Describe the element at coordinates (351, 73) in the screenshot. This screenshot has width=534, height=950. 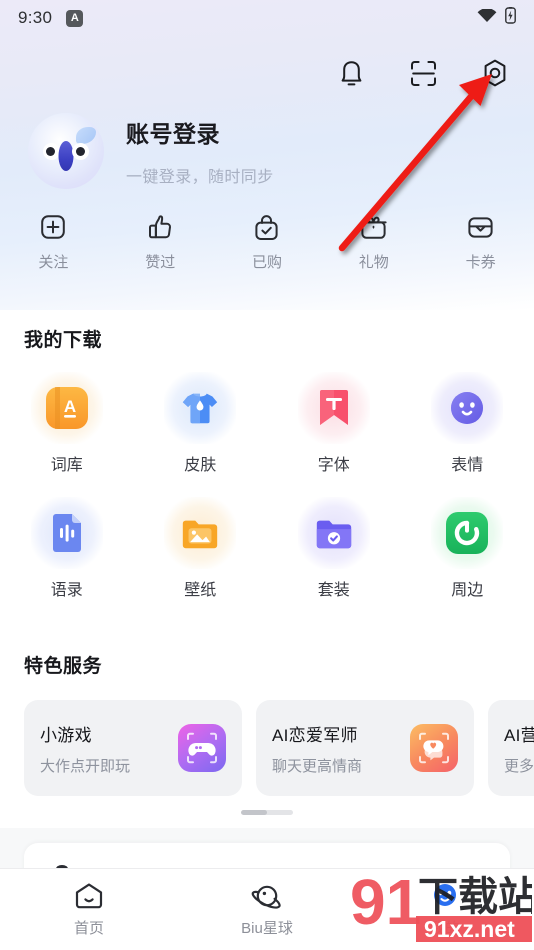
I see `notification-bell-icon` at that location.